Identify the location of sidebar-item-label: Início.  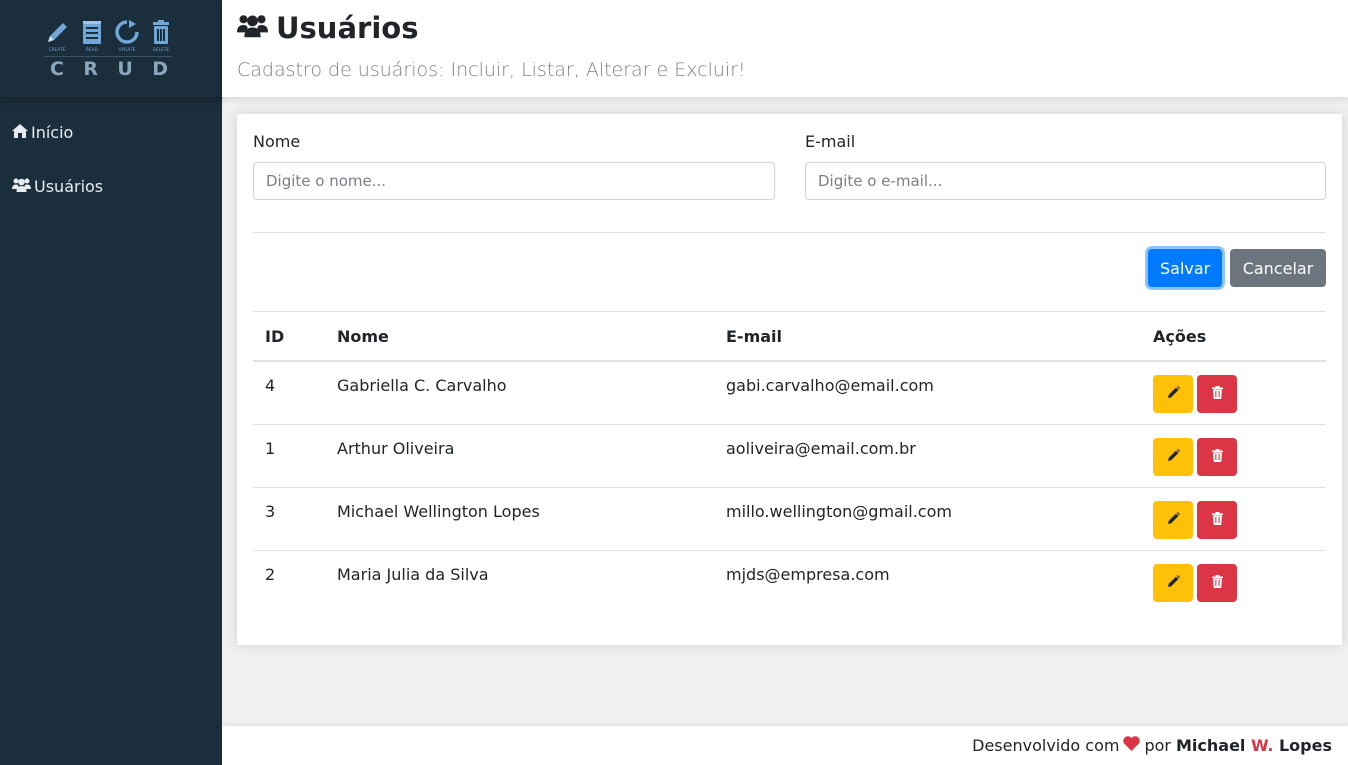
(52, 132).